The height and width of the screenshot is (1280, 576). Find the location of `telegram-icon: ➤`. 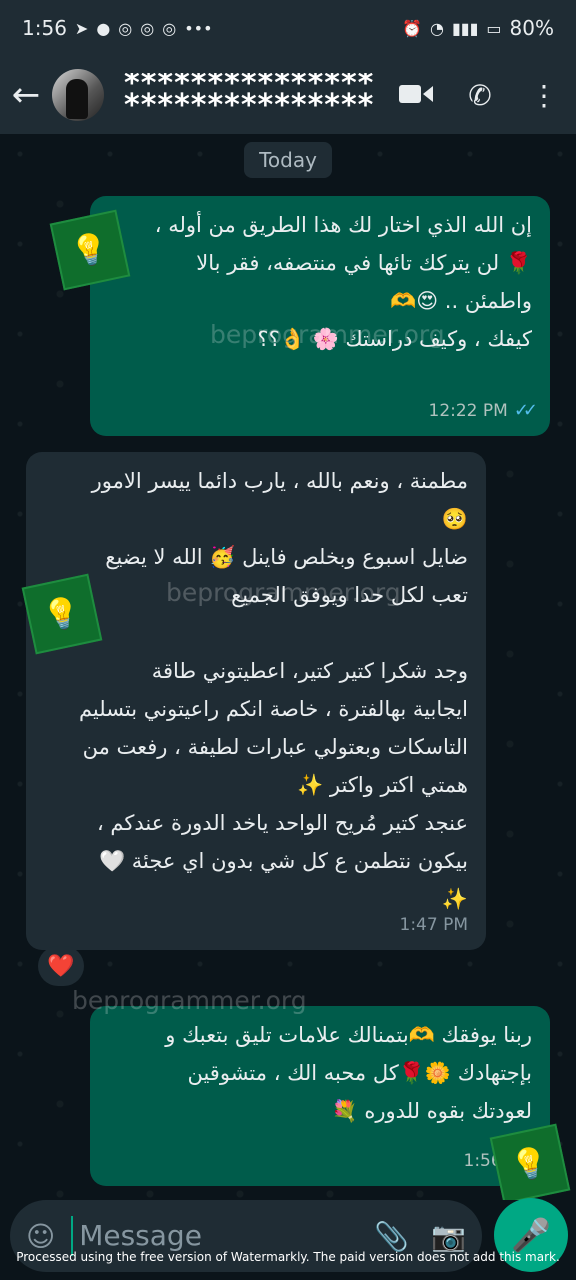

telegram-icon: ➤ is located at coordinates (81, 28).